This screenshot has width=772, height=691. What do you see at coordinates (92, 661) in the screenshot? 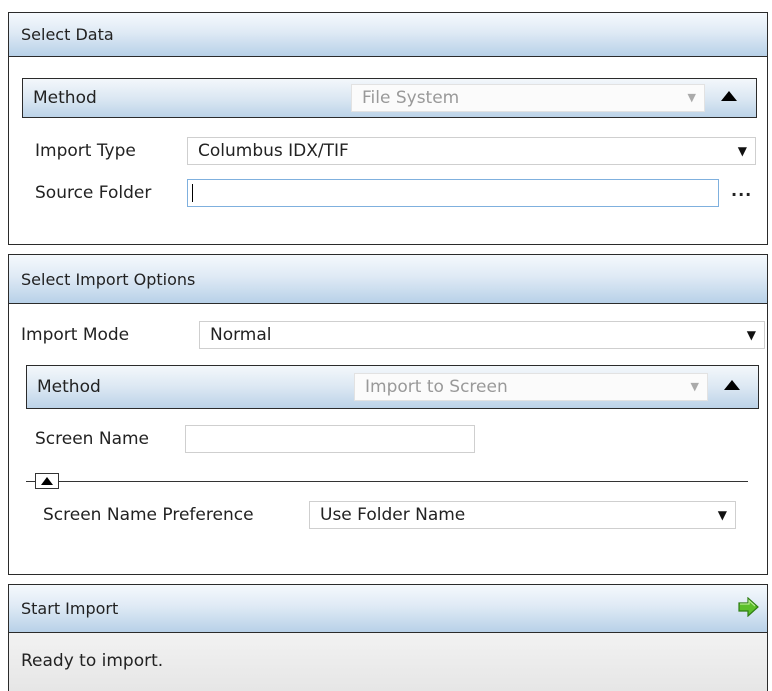
I see `import-status-text: Ready to import.` at bounding box center [92, 661].